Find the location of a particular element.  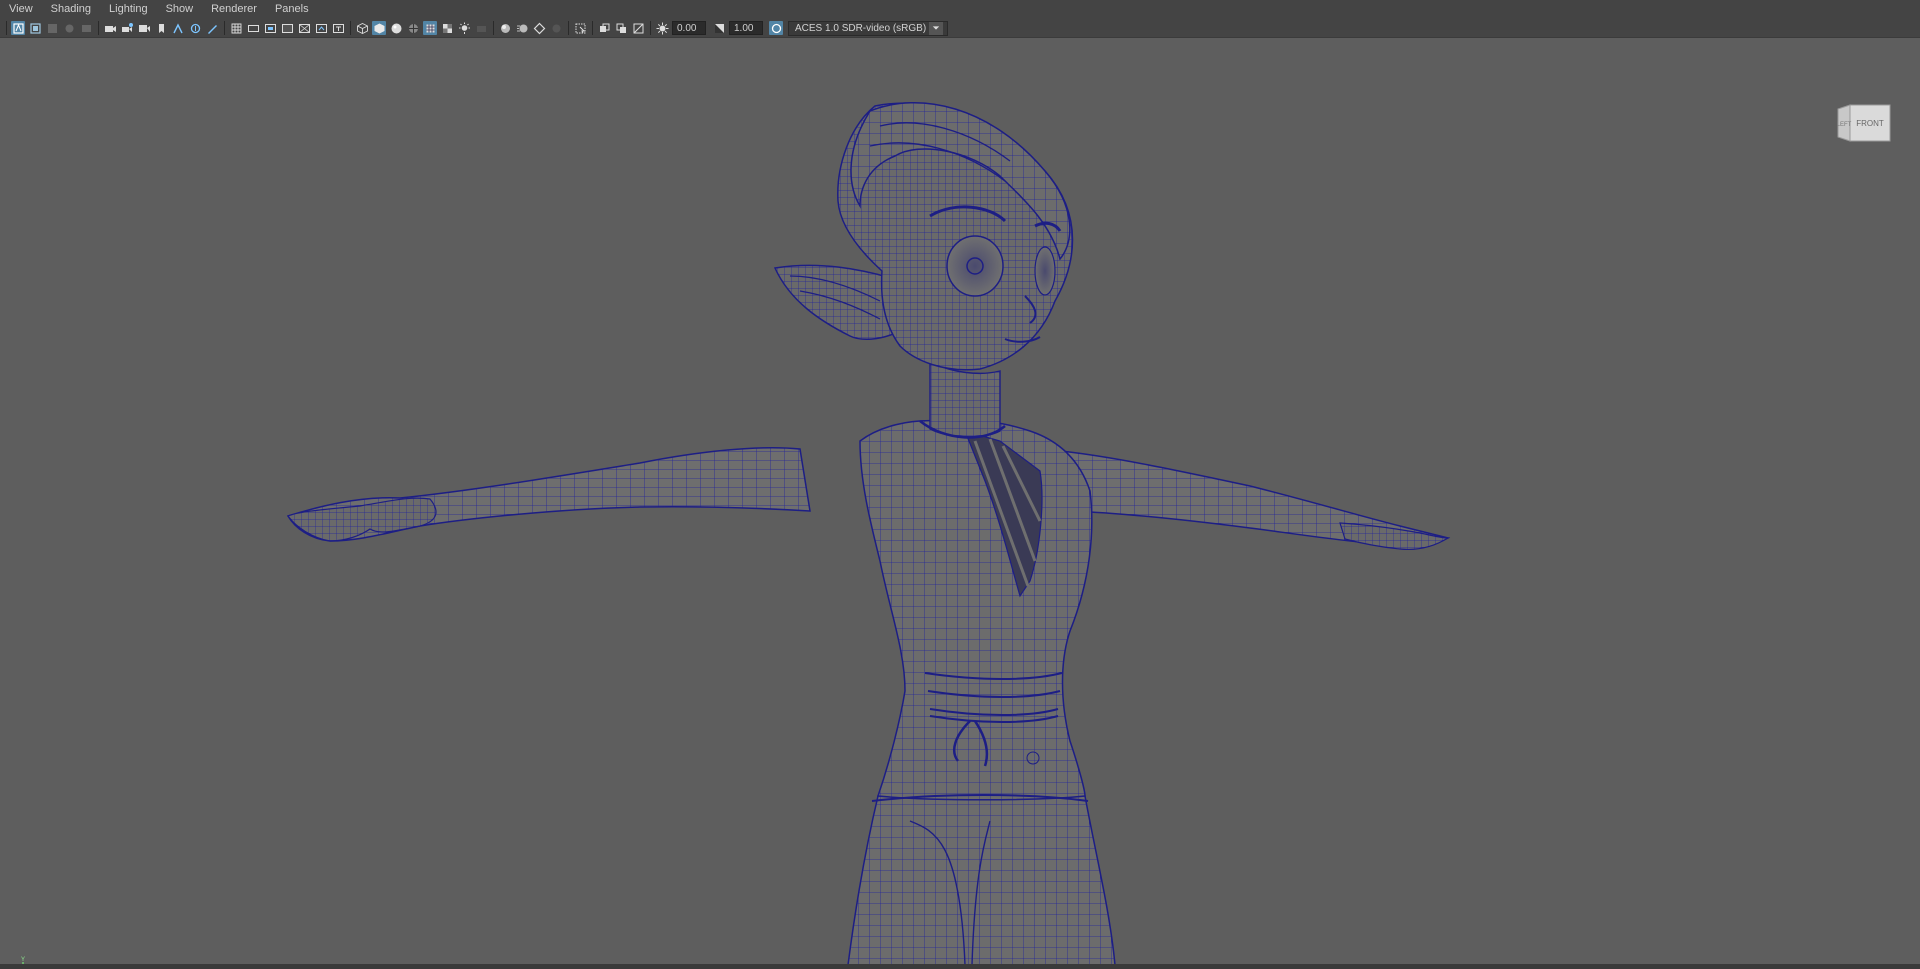

safe-title-icon is located at coordinates (338, 28).